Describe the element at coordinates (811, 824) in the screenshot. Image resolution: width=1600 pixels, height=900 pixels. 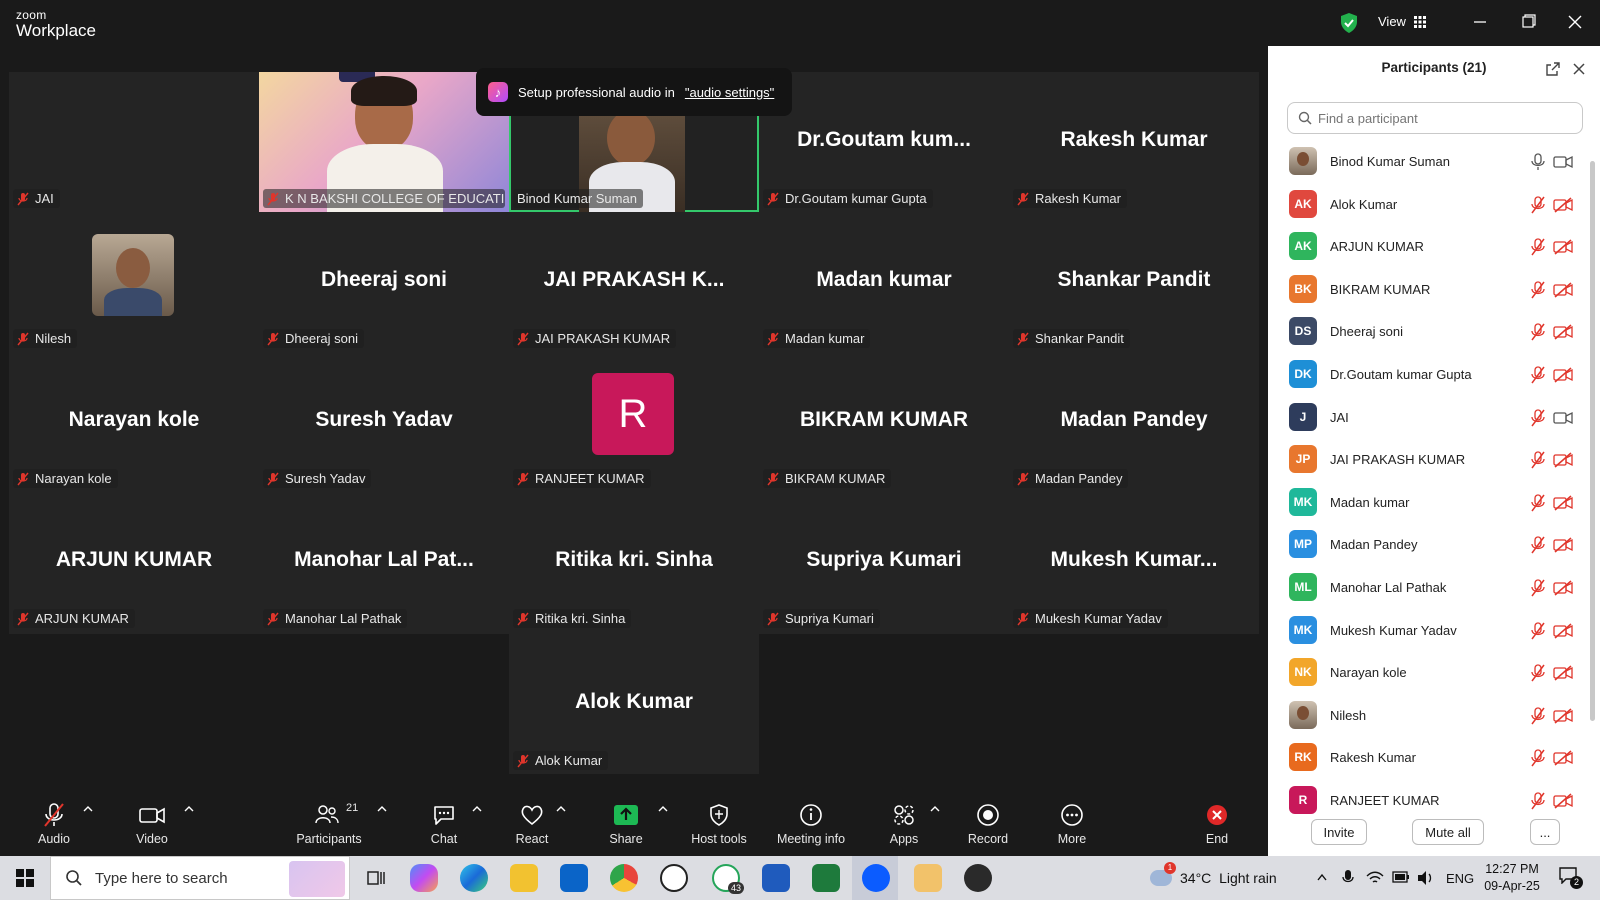
I see `meeting-info-button: Meeting info` at that location.